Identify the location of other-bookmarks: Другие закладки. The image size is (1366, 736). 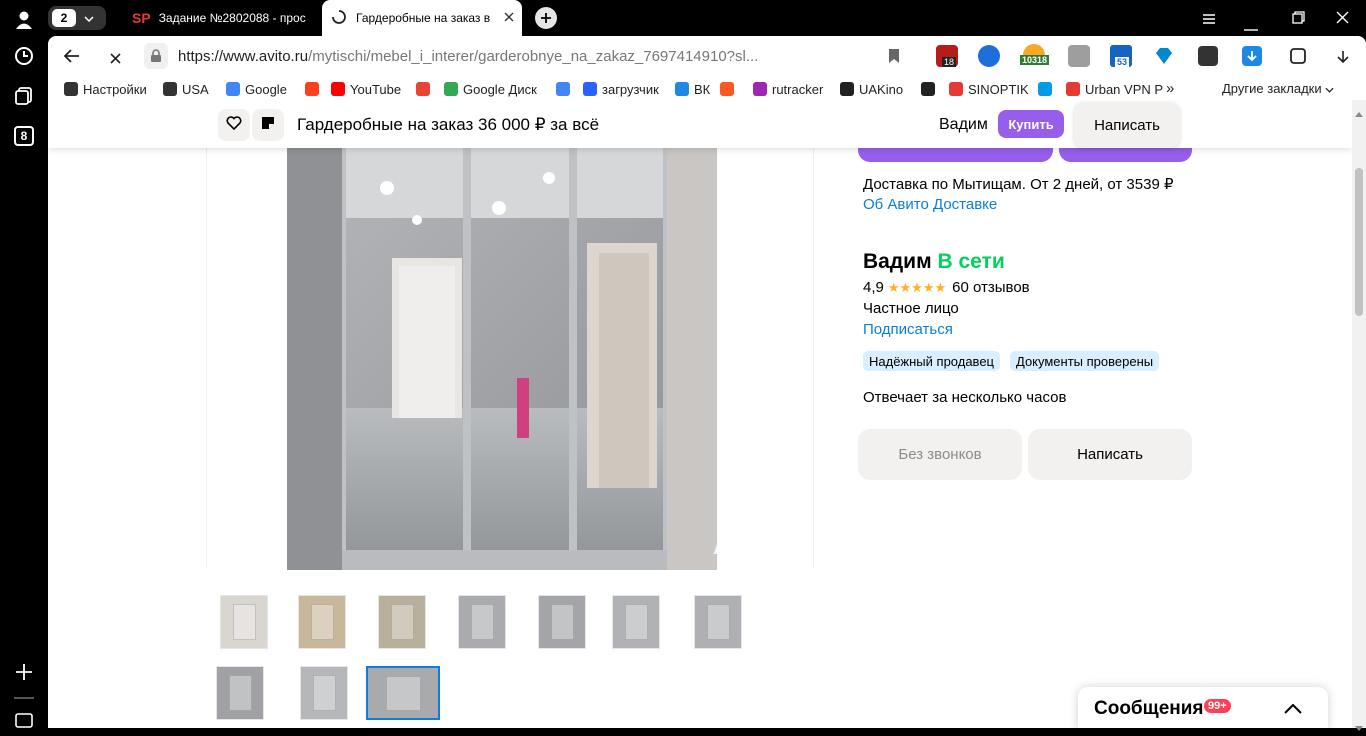
(1278, 88).